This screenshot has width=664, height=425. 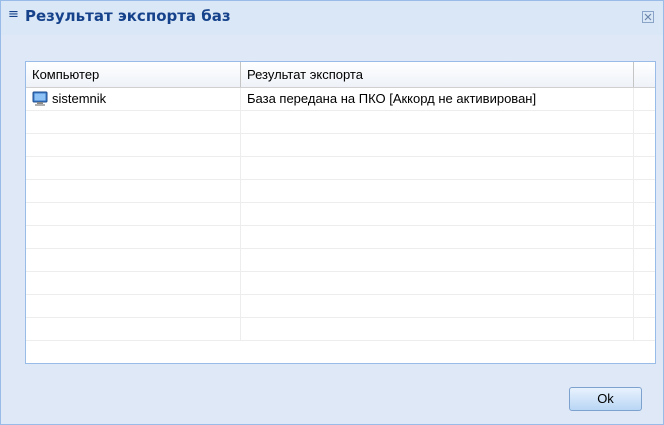 I want to click on column-header-result: Результат экспорта, so click(x=437, y=74).